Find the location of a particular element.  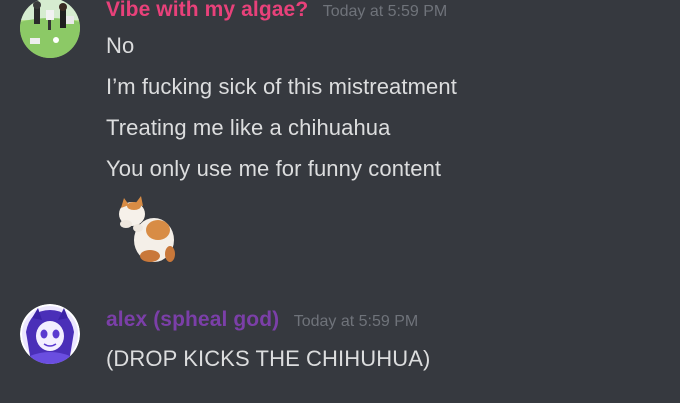

username: alex (spheal god) is located at coordinates (192, 319).